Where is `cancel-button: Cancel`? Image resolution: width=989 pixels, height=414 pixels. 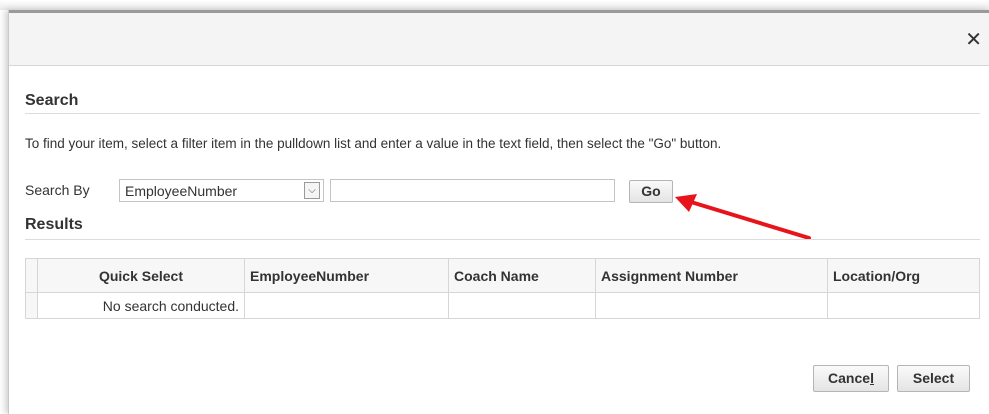 cancel-button: Cancel is located at coordinates (851, 378).